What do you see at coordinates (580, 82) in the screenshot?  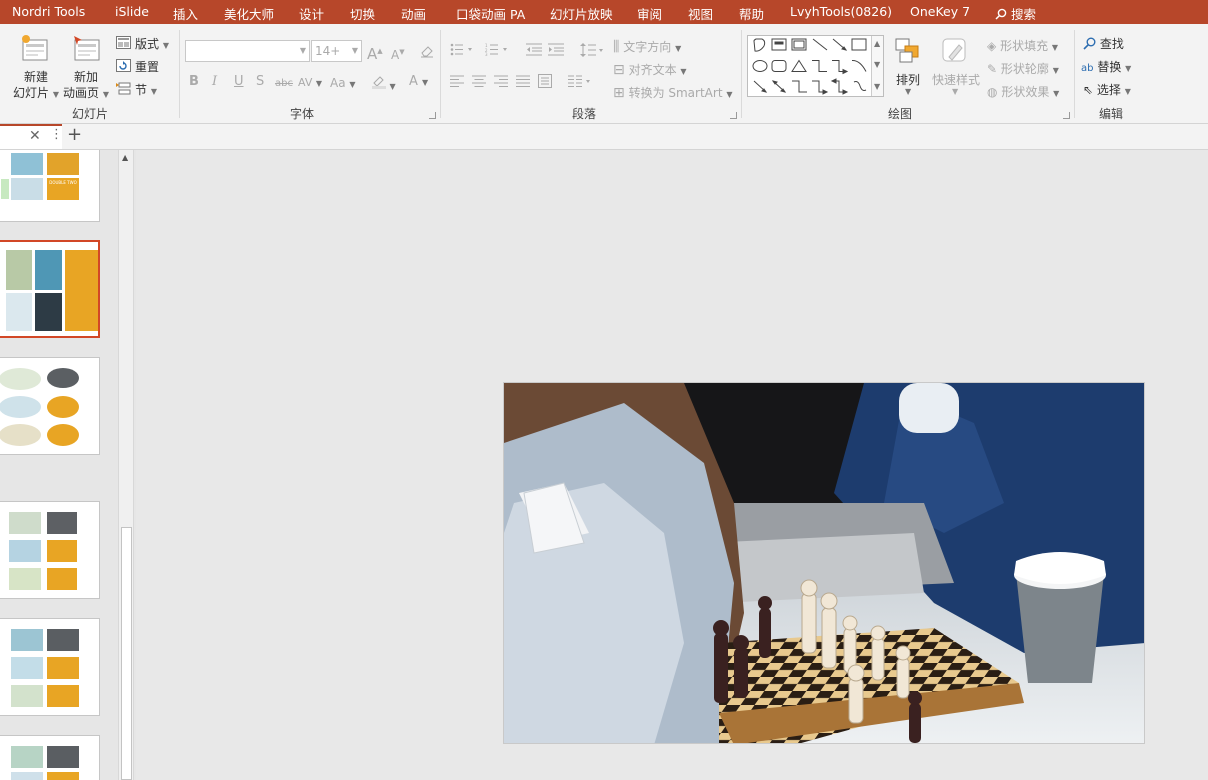 I see `columns-button` at bounding box center [580, 82].